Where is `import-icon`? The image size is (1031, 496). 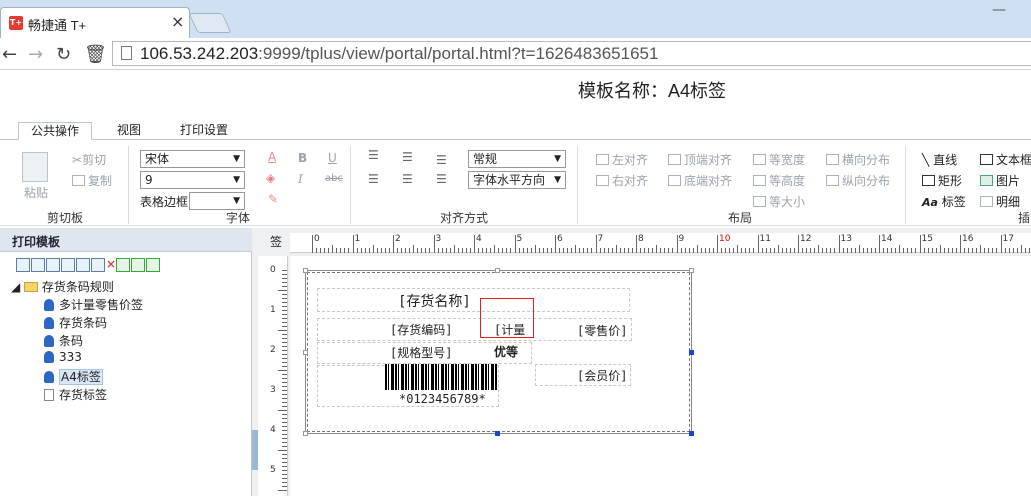 import-icon is located at coordinates (68, 264).